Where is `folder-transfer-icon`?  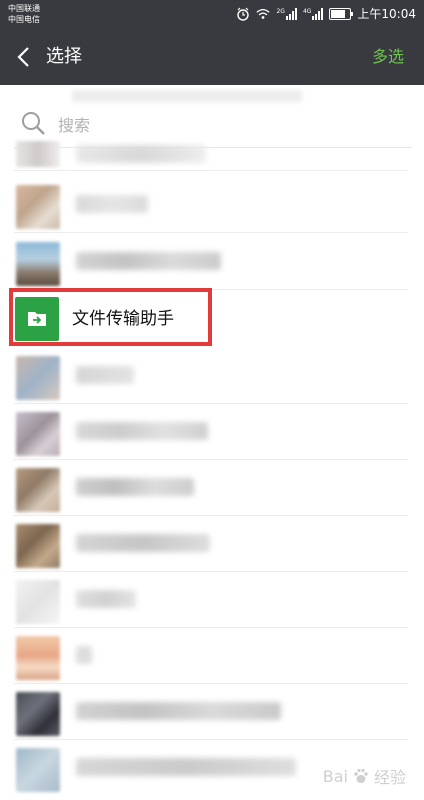
folder-transfer-icon is located at coordinates (37, 319).